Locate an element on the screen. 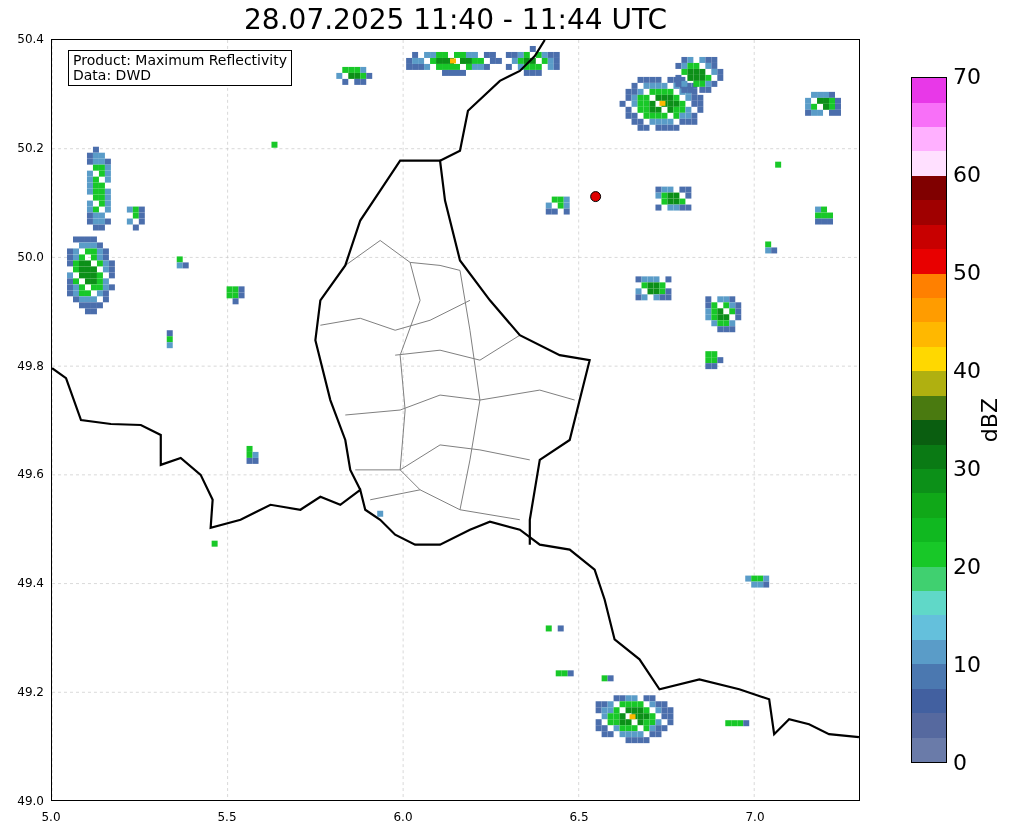  y-axis-tick-label: 49.4 is located at coordinates (30, 583).